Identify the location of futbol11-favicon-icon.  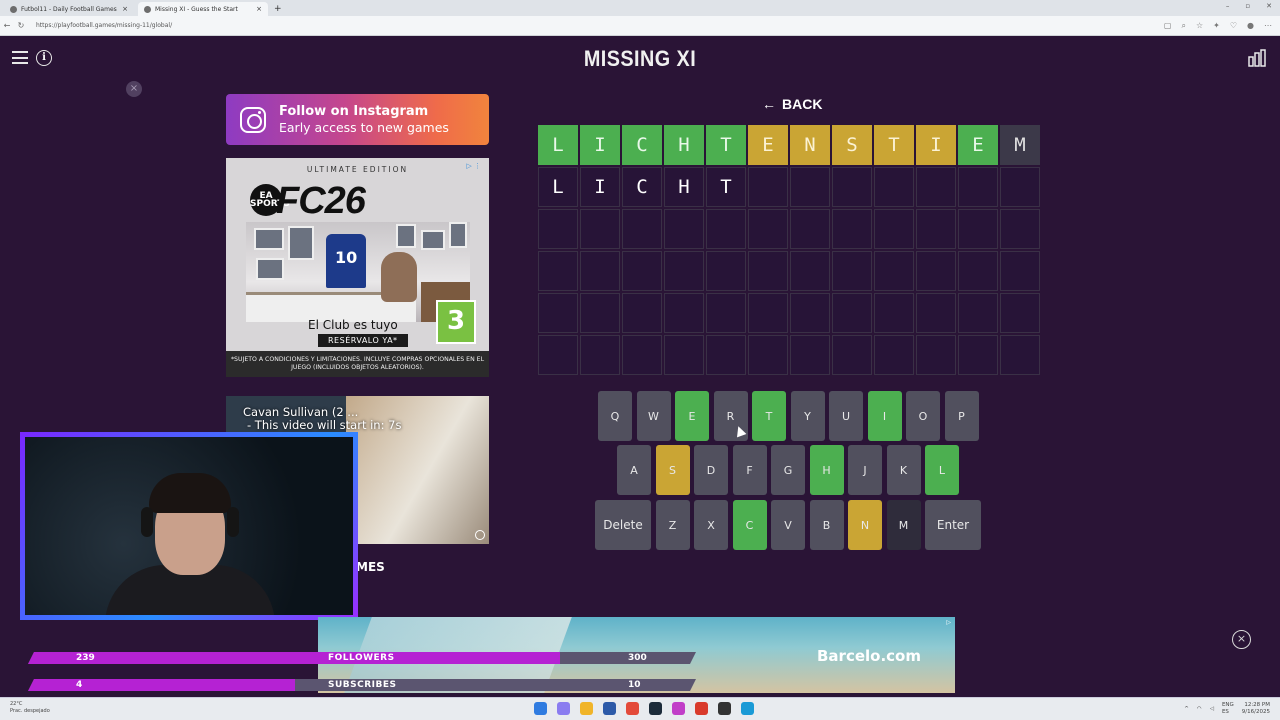
(13, 9).